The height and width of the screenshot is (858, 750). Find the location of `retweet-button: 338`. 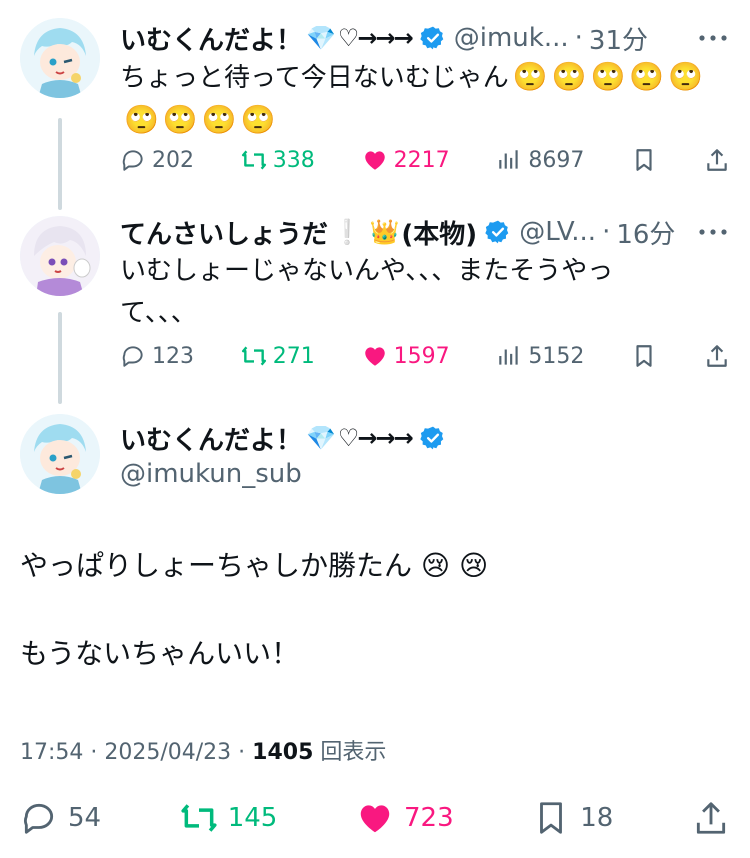

retweet-button: 338 is located at coordinates (278, 160).